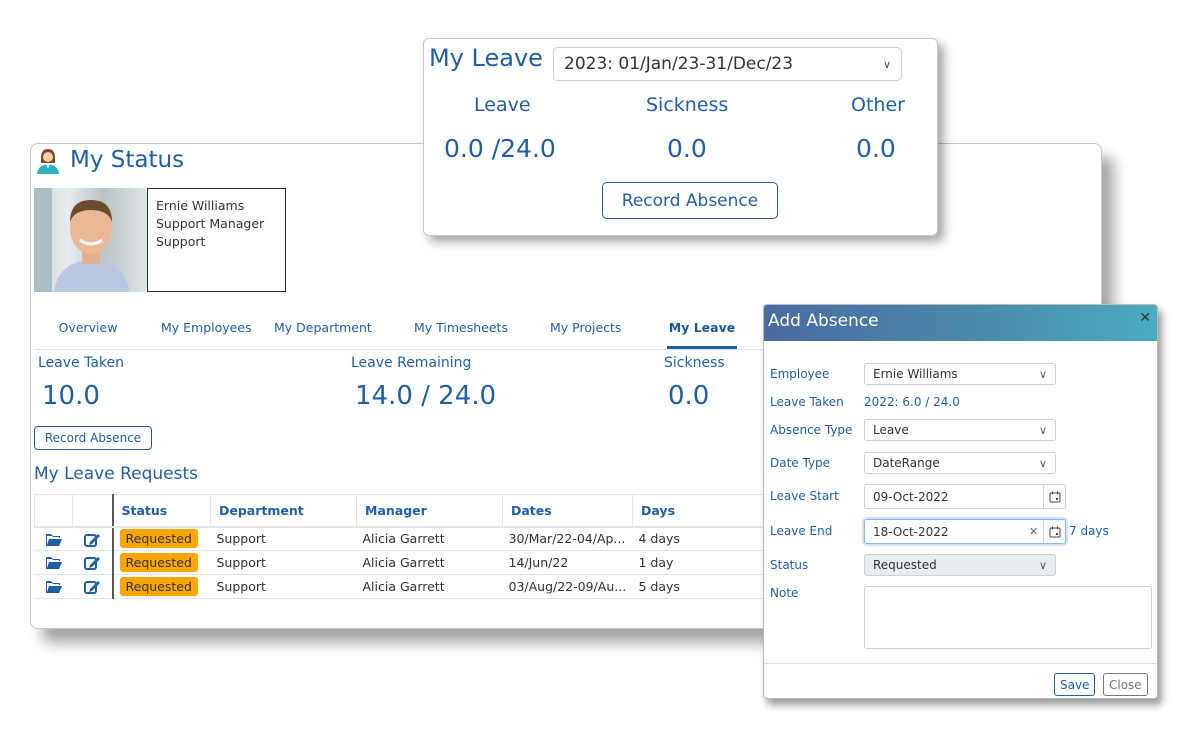  Describe the element at coordinates (960, 374) in the screenshot. I see `employee-select: Ernie Williams ∨` at that location.